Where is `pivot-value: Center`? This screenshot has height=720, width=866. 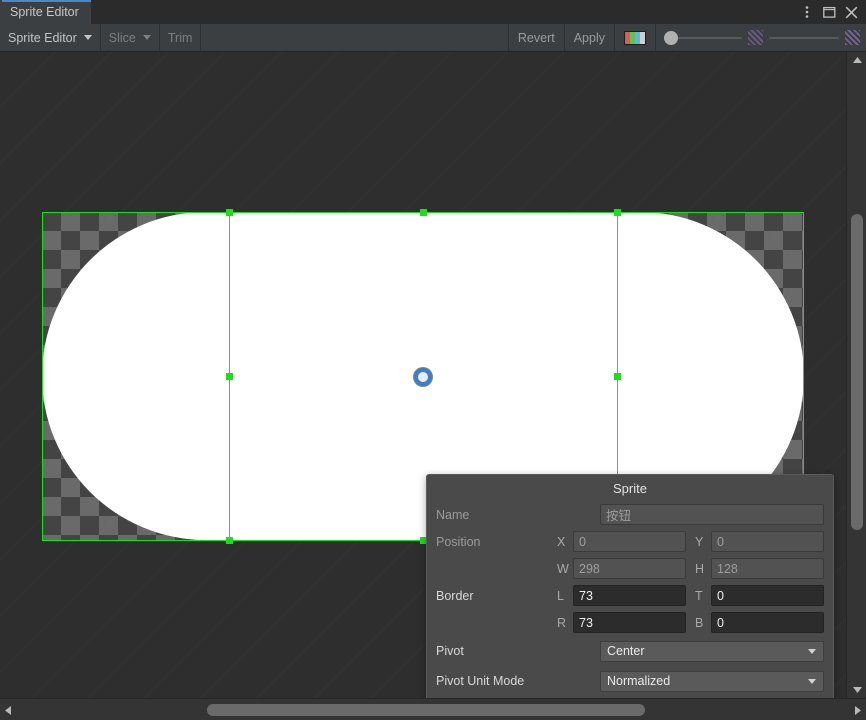
pivot-value: Center is located at coordinates (626, 651).